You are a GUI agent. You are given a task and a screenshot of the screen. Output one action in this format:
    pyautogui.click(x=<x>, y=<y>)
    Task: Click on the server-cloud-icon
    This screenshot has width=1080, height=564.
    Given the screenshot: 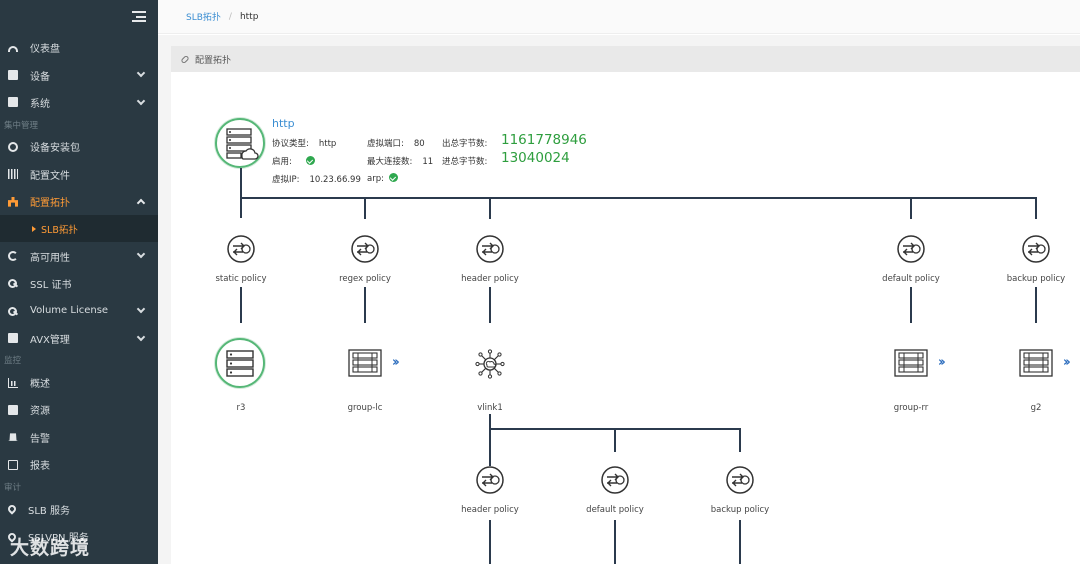 What is the action you would take?
    pyautogui.click(x=242, y=144)
    